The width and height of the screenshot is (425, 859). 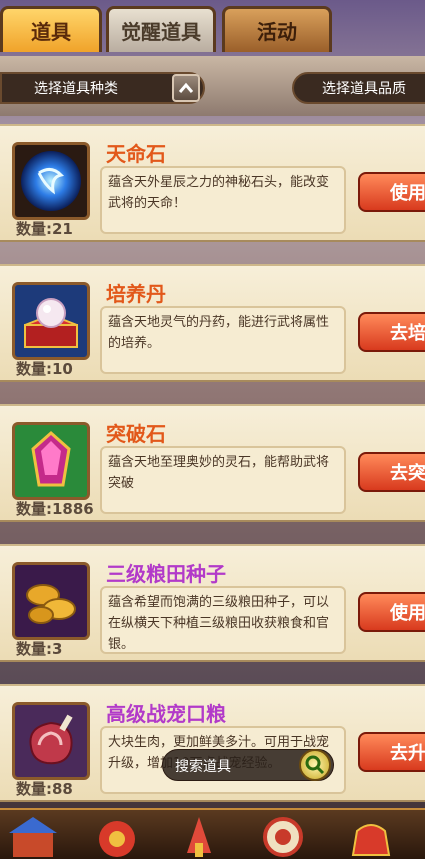 What do you see at coordinates (371, 835) in the screenshot?
I see `bag-icon` at bounding box center [371, 835].